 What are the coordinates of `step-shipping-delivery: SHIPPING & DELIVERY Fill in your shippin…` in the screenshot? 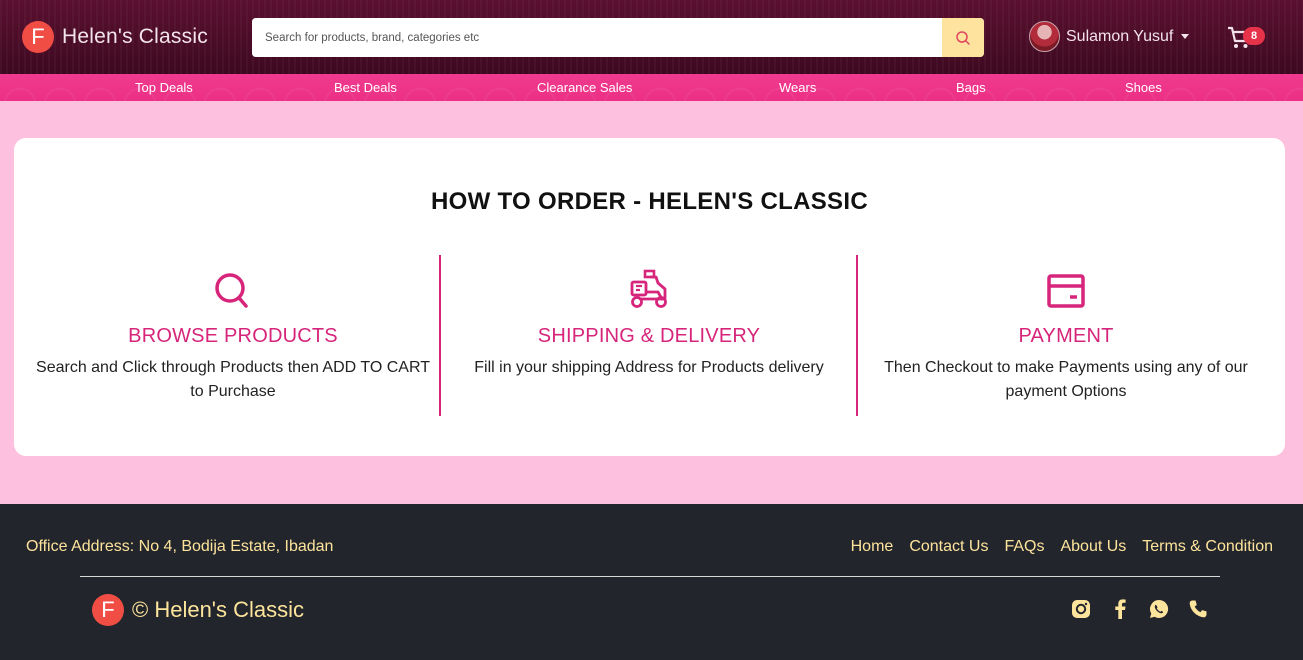 It's located at (649, 321).